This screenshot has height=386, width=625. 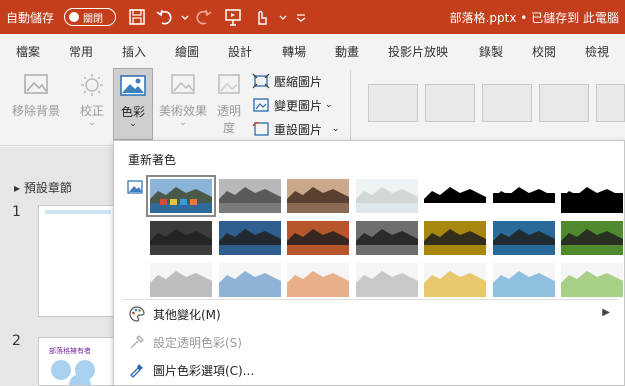 I want to click on submenu-arrow-icon: ▶, so click(x=606, y=312).